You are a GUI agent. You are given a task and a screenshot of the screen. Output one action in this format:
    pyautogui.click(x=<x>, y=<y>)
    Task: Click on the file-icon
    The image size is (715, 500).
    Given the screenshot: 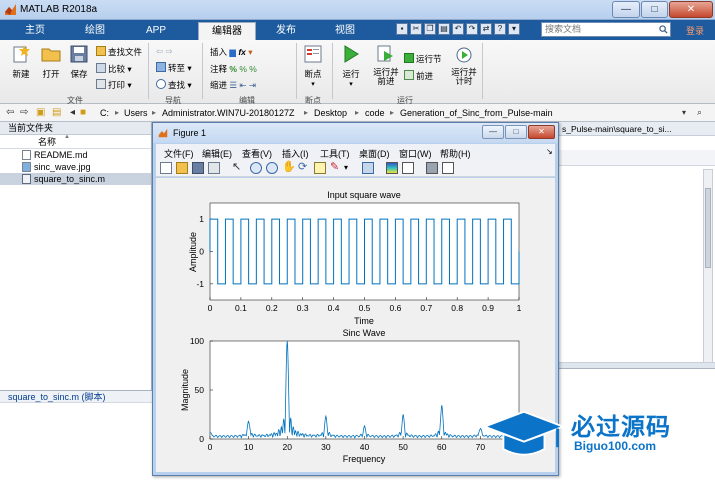 What is the action you would take?
    pyautogui.click(x=26, y=155)
    